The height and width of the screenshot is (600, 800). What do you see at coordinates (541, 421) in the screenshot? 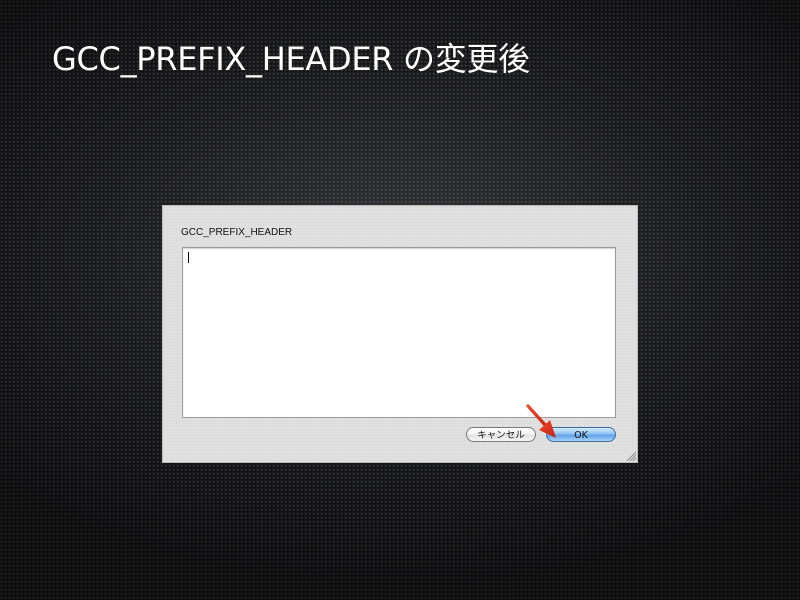
I see `red-arrow-icon` at bounding box center [541, 421].